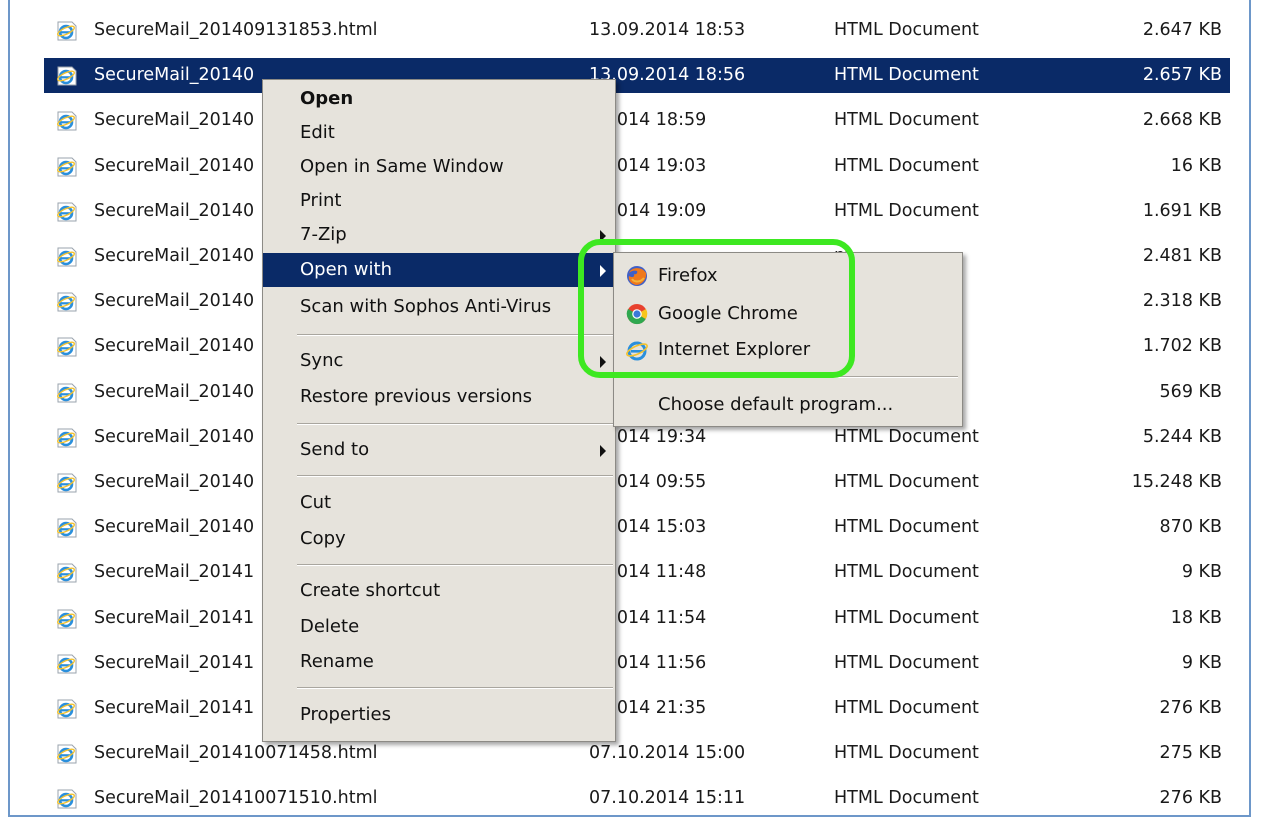 This screenshot has height=825, width=1262. I want to click on menu-item-print: Print, so click(439, 201).